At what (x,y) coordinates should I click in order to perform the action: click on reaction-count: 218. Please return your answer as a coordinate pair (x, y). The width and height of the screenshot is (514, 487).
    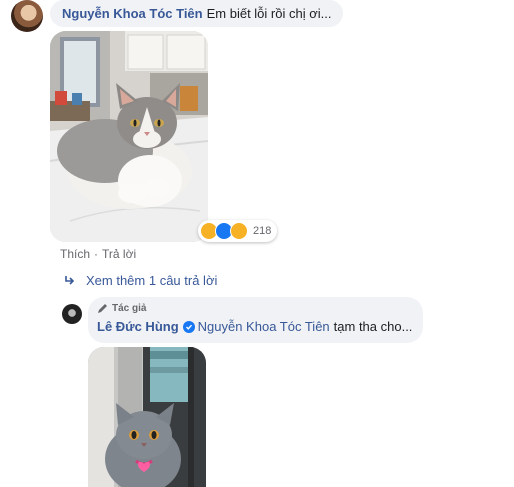
    Looking at the image, I should click on (262, 231).